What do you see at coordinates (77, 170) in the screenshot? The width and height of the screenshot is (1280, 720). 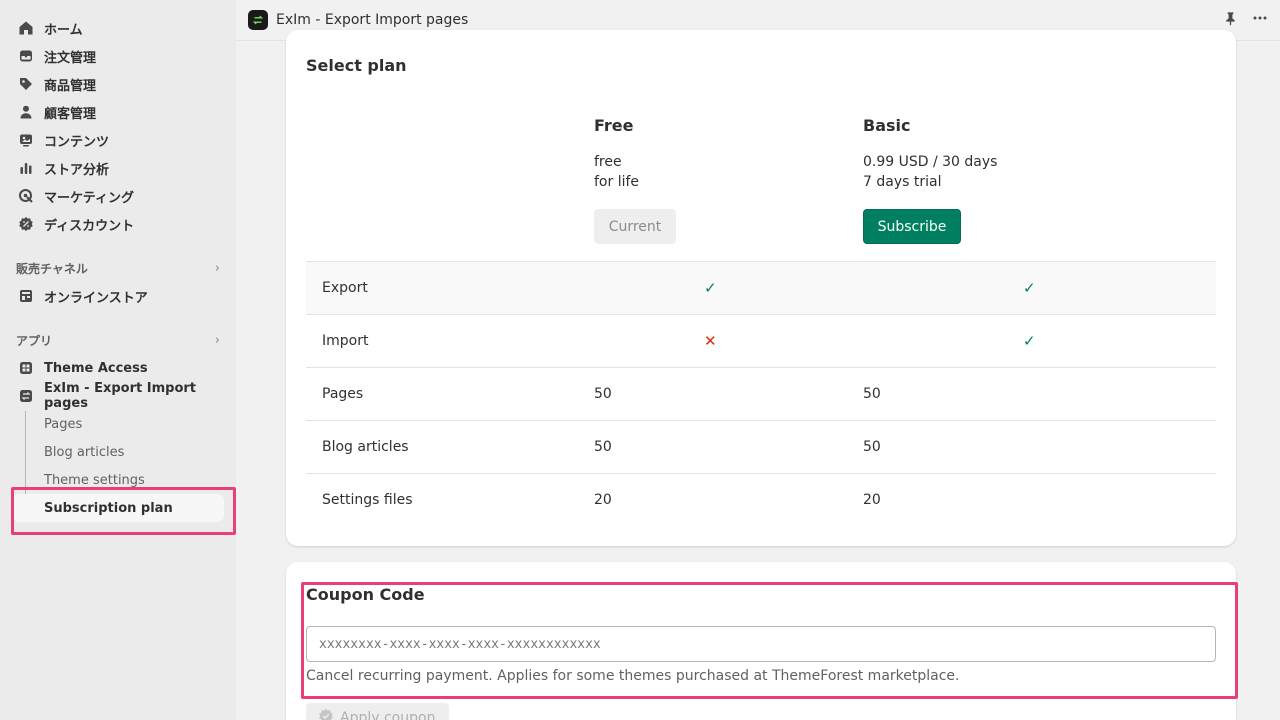 I see `nav-label: ストア分析` at bounding box center [77, 170].